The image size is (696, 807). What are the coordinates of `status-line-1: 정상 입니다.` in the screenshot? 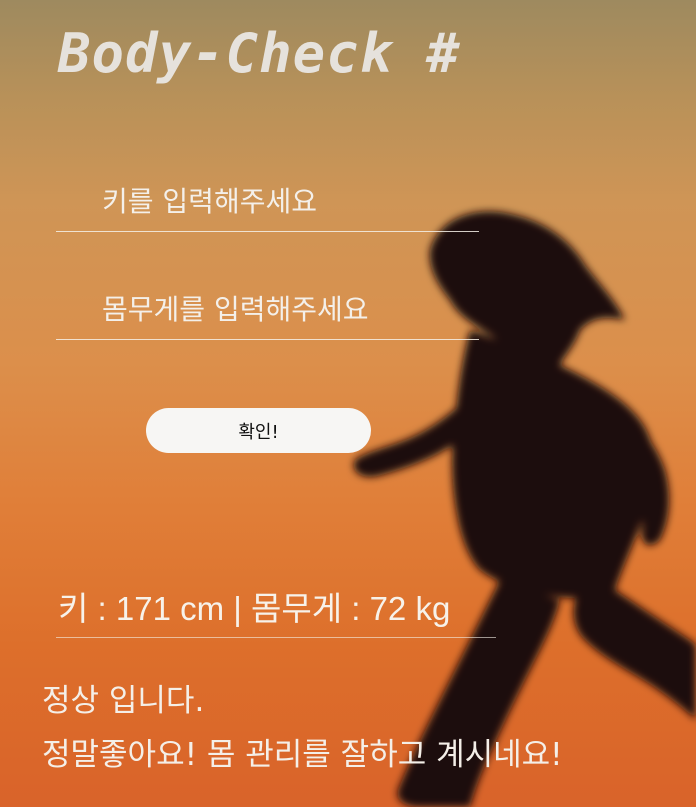 It's located at (123, 701).